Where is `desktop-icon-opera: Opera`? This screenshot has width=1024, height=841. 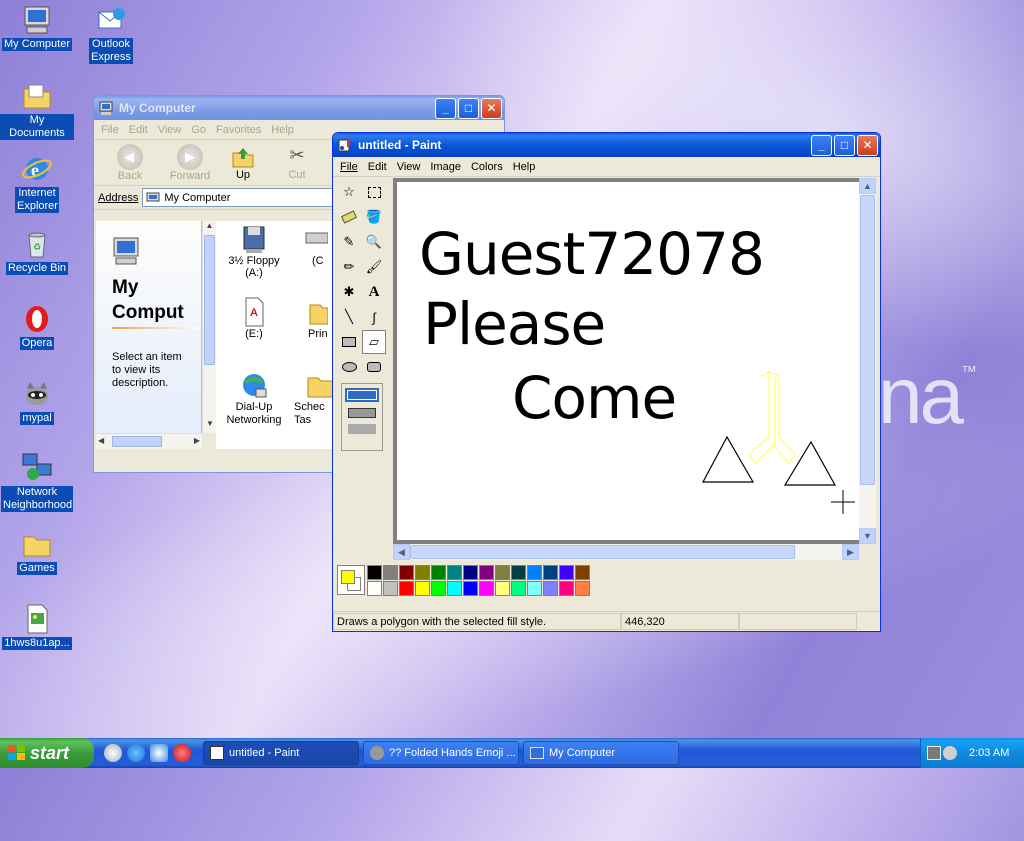
desktop-icon-opera: Opera is located at coordinates (37, 326).